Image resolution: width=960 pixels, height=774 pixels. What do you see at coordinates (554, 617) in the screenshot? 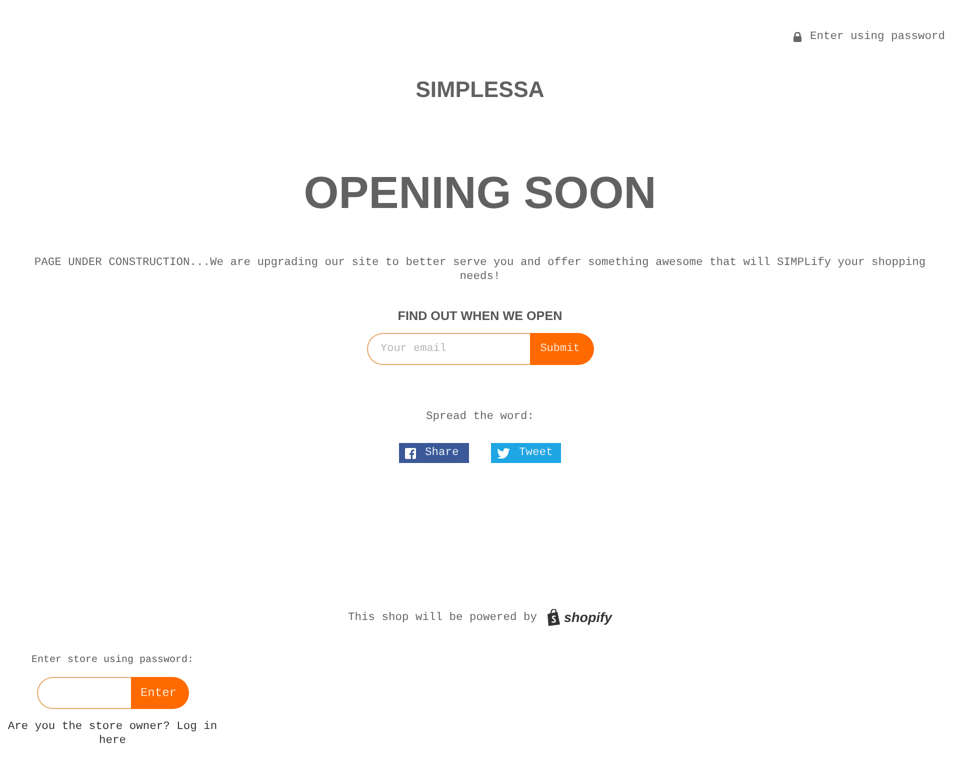
I see `shopping-bag-icon` at bounding box center [554, 617].